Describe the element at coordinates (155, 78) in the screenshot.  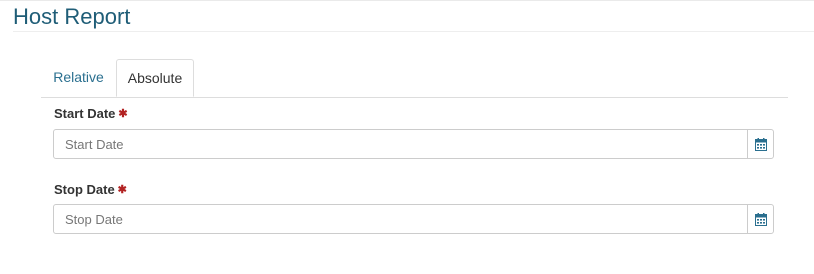
I see `tab-absolute: Absolute` at that location.